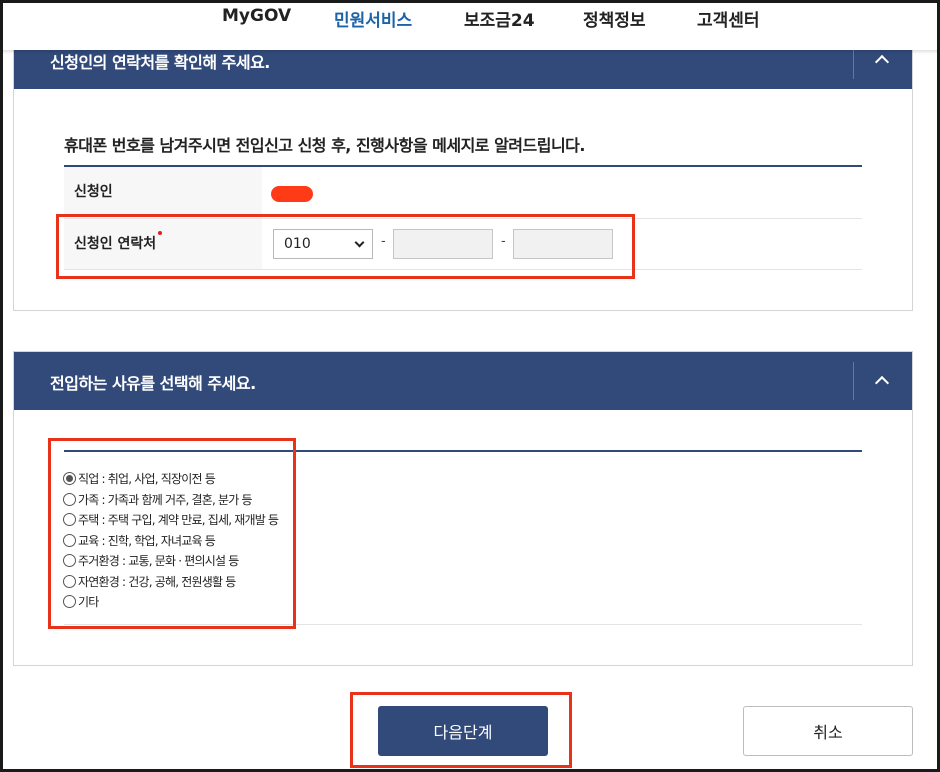  What do you see at coordinates (563, 244) in the screenshot?
I see `phone-last-input` at bounding box center [563, 244].